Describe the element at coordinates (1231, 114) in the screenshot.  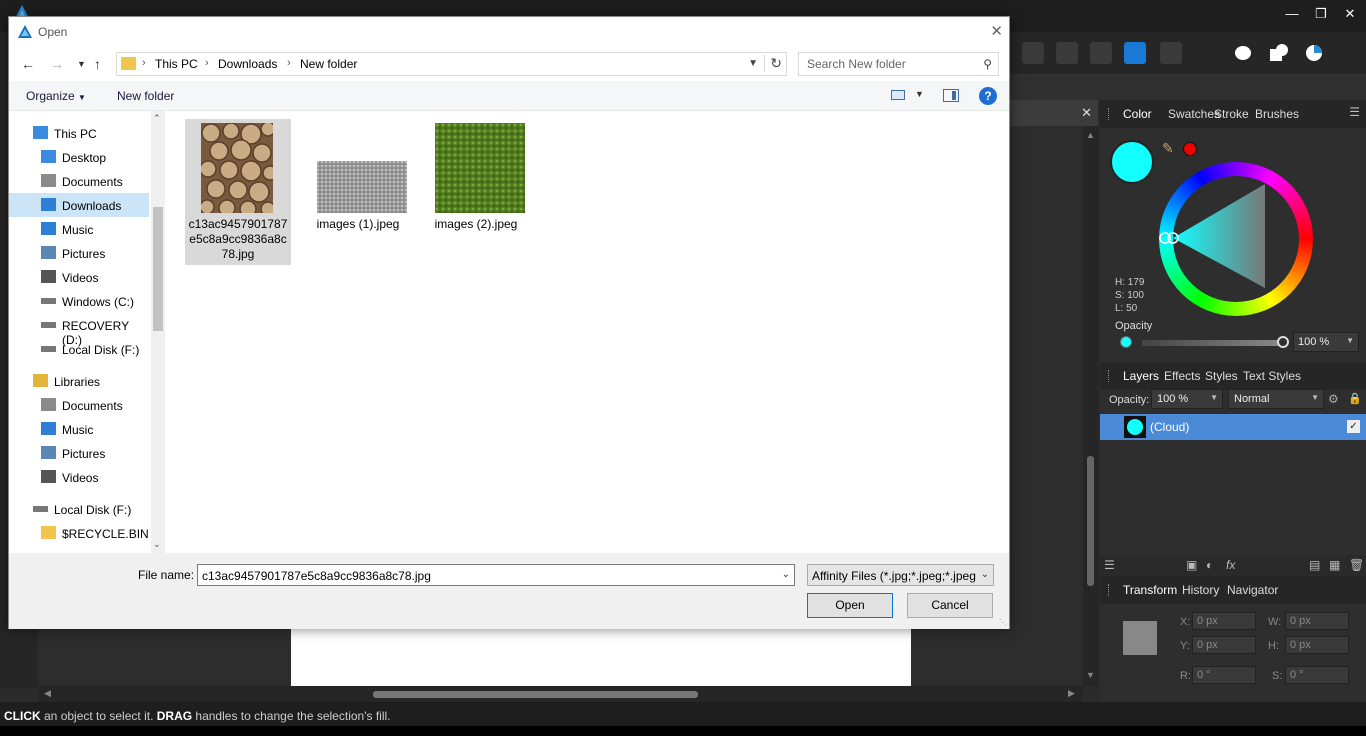
I see `tab-stroke: Stroke` at that location.